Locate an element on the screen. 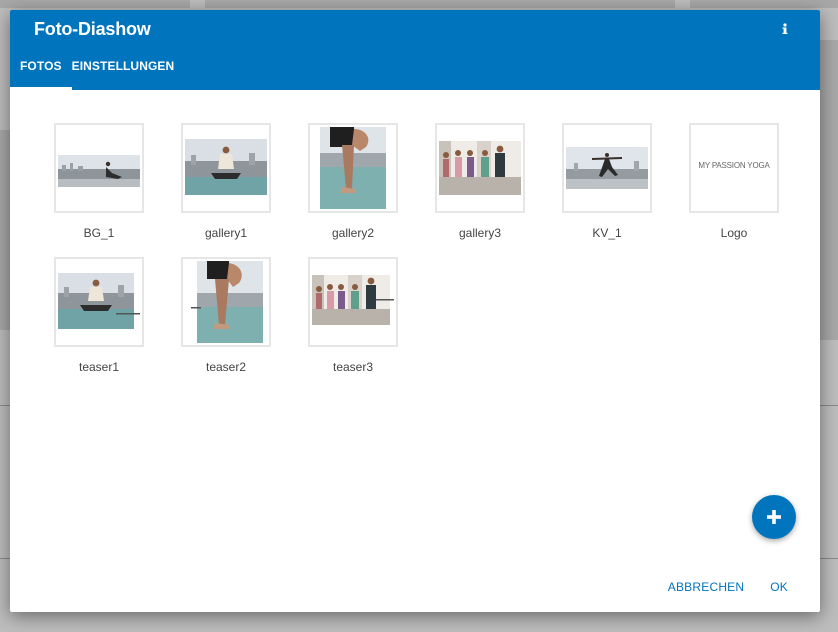 The image size is (838, 632). photo-label: Logo is located at coordinates (734, 233).